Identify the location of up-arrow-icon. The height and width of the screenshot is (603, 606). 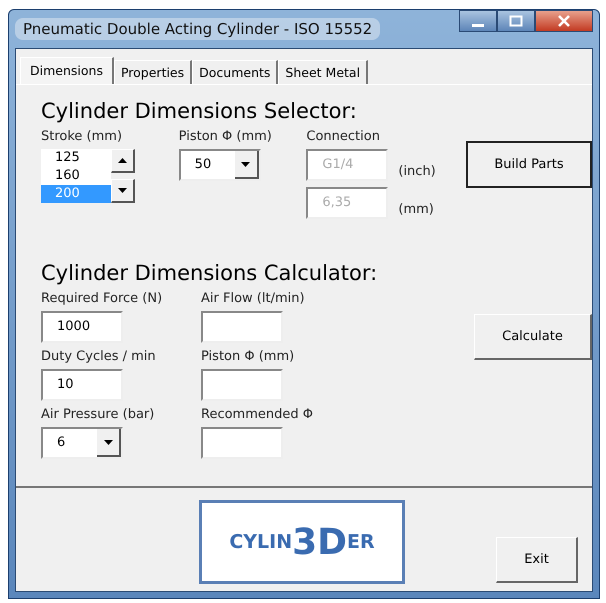
(122, 160).